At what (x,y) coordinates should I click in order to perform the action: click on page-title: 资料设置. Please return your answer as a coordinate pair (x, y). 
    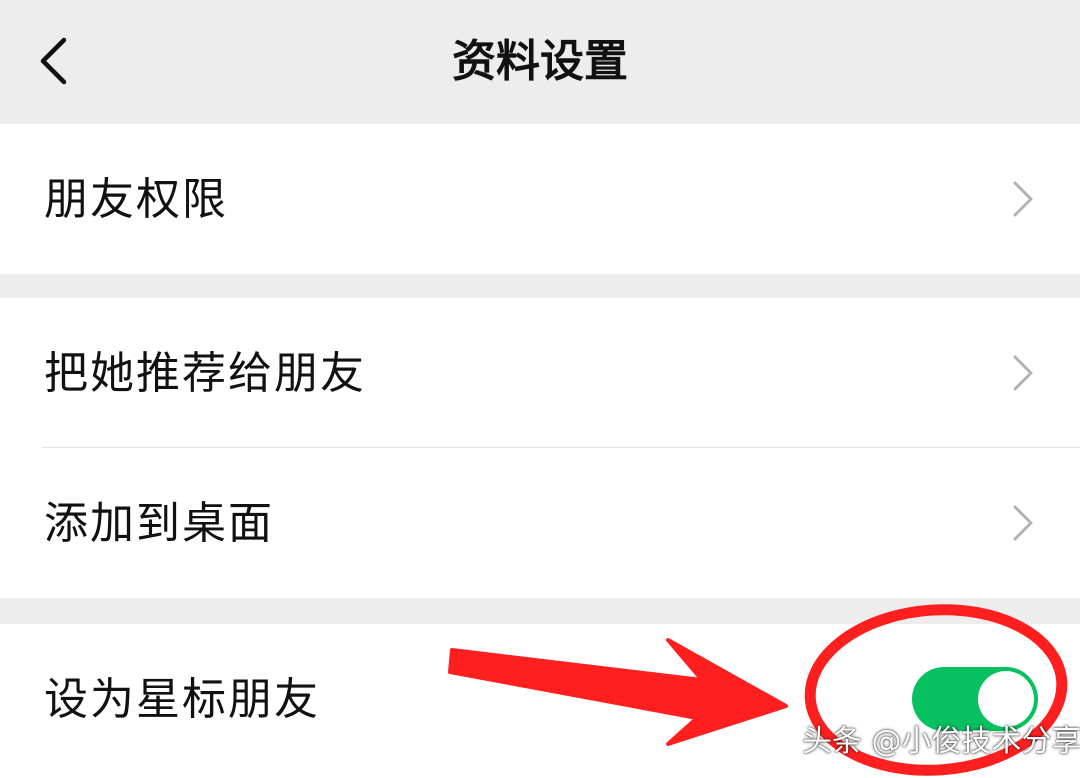
    Looking at the image, I should click on (540, 61).